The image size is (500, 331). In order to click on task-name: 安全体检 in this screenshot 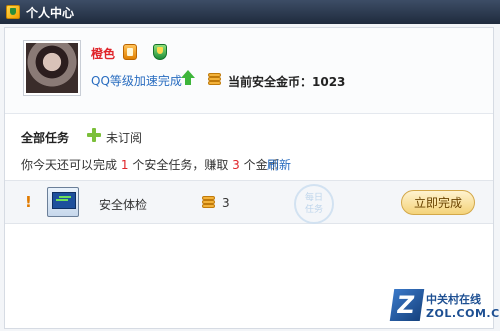, I will do `click(123, 205)`.